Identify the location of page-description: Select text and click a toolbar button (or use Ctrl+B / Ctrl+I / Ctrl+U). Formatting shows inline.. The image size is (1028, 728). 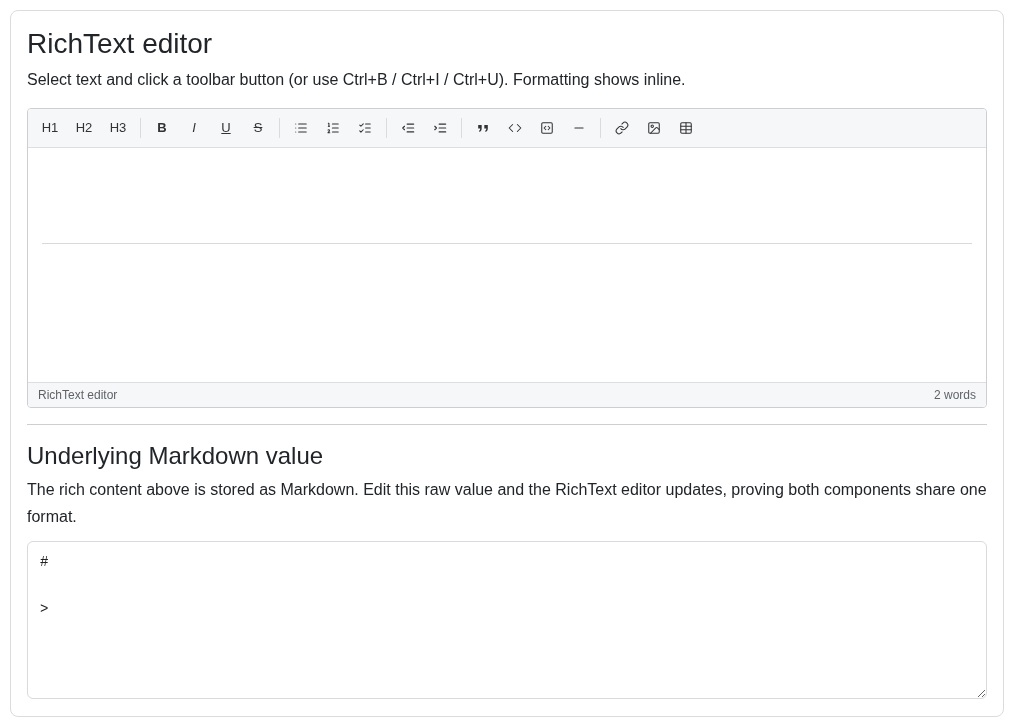
(357, 80).